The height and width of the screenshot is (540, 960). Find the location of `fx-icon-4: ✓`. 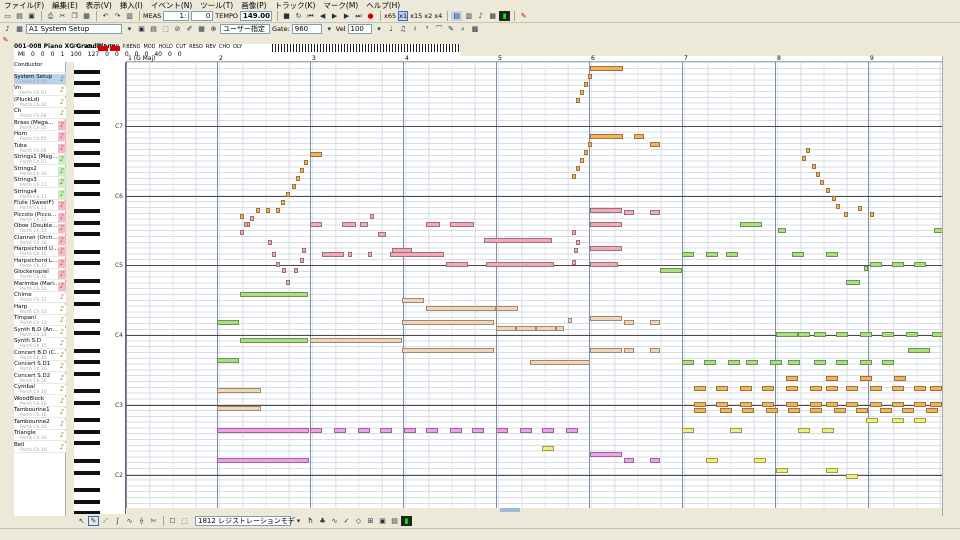

fx-icon-4: ✓ is located at coordinates (346, 521).